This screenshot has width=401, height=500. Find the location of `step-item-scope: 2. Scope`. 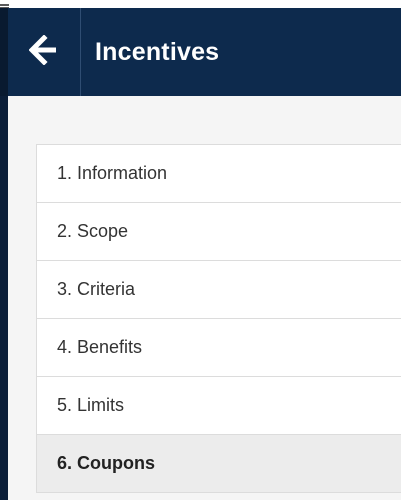

step-item-scope: 2. Scope is located at coordinates (219, 232).